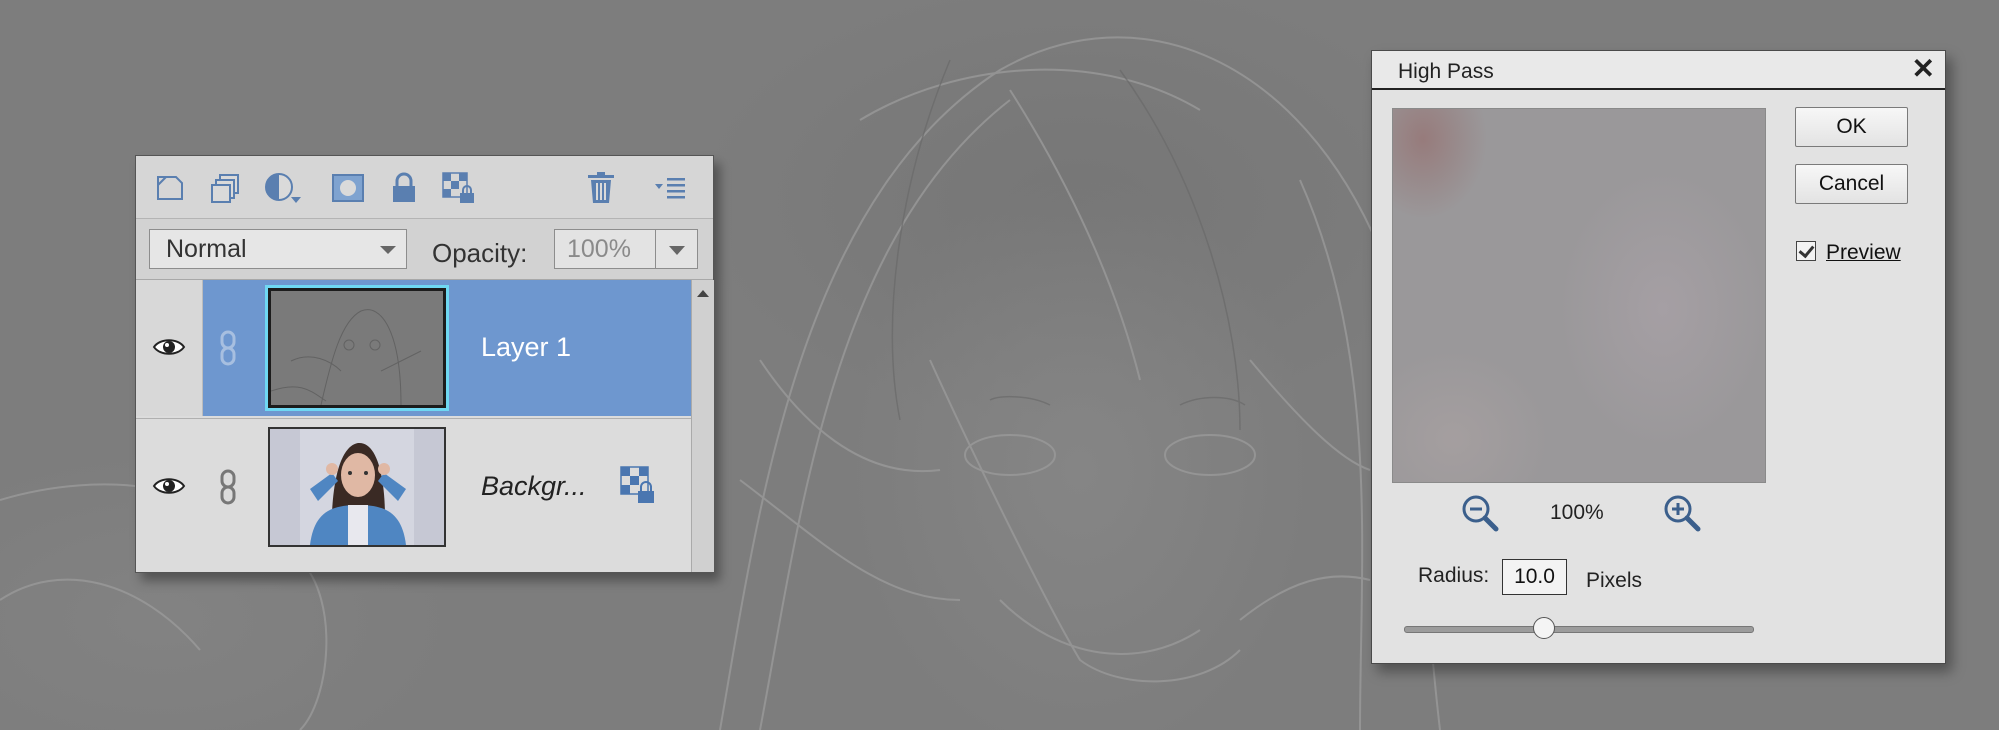  I want to click on layer-options-bar: Normal Opacity: 100%, so click(424, 249).